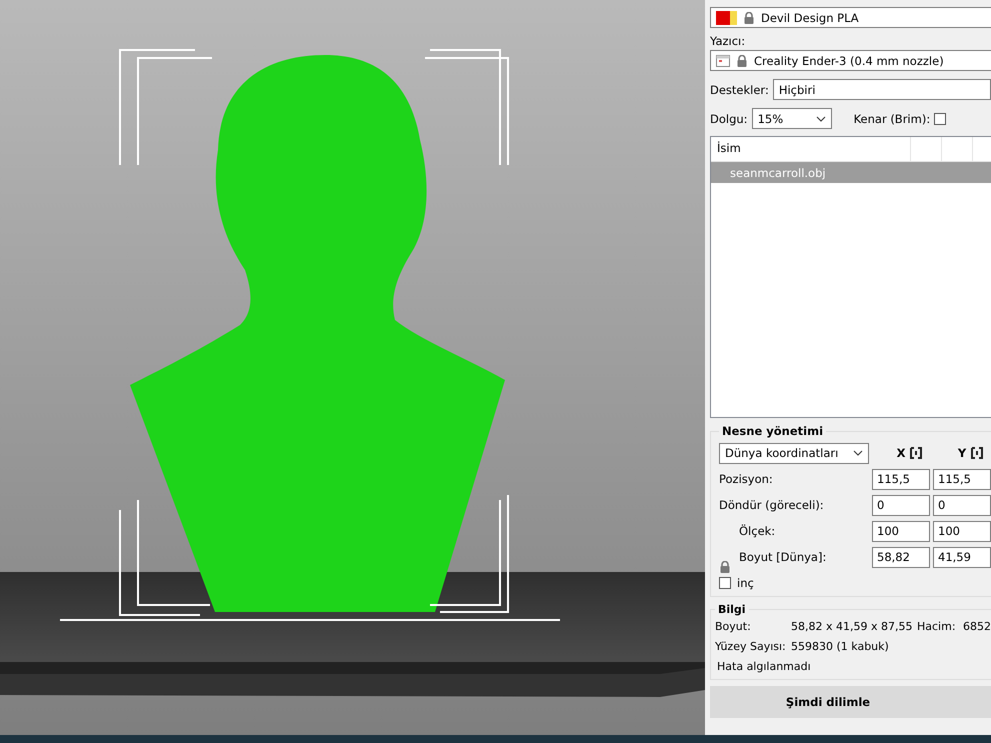 This screenshot has width=991, height=743. I want to click on infill-dropdown: 15%, so click(792, 118).